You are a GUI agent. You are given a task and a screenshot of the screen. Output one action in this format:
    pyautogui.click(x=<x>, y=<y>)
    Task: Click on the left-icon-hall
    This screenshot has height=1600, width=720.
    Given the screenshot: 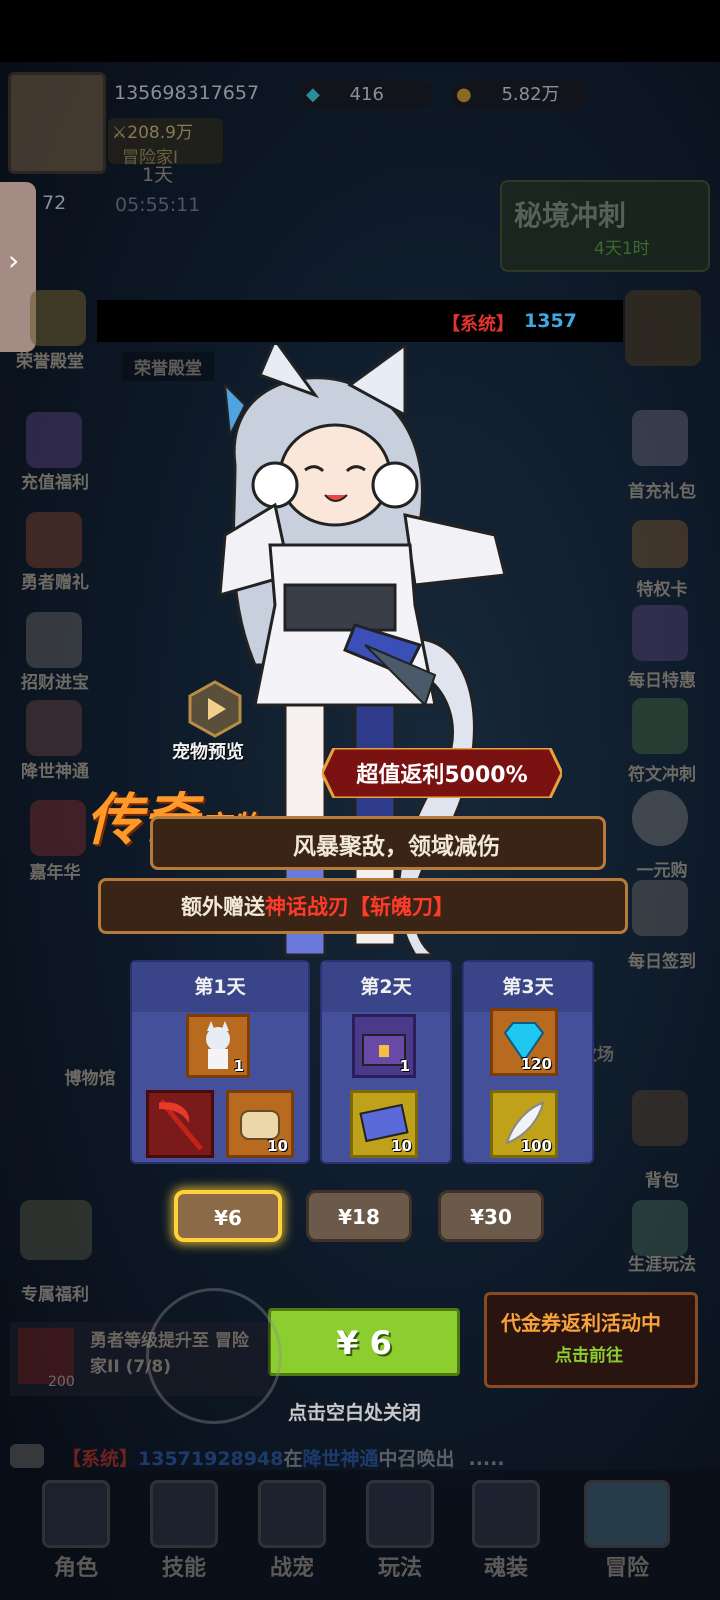 What is the action you would take?
    pyautogui.click(x=58, y=318)
    